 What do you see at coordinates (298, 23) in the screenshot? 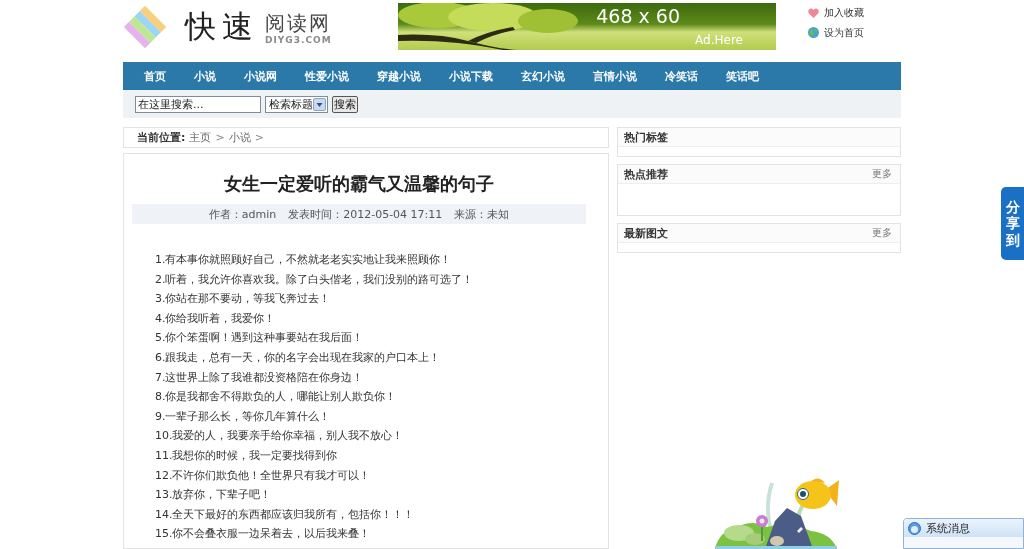
I see `site-logo-subtitle: 阅读网` at bounding box center [298, 23].